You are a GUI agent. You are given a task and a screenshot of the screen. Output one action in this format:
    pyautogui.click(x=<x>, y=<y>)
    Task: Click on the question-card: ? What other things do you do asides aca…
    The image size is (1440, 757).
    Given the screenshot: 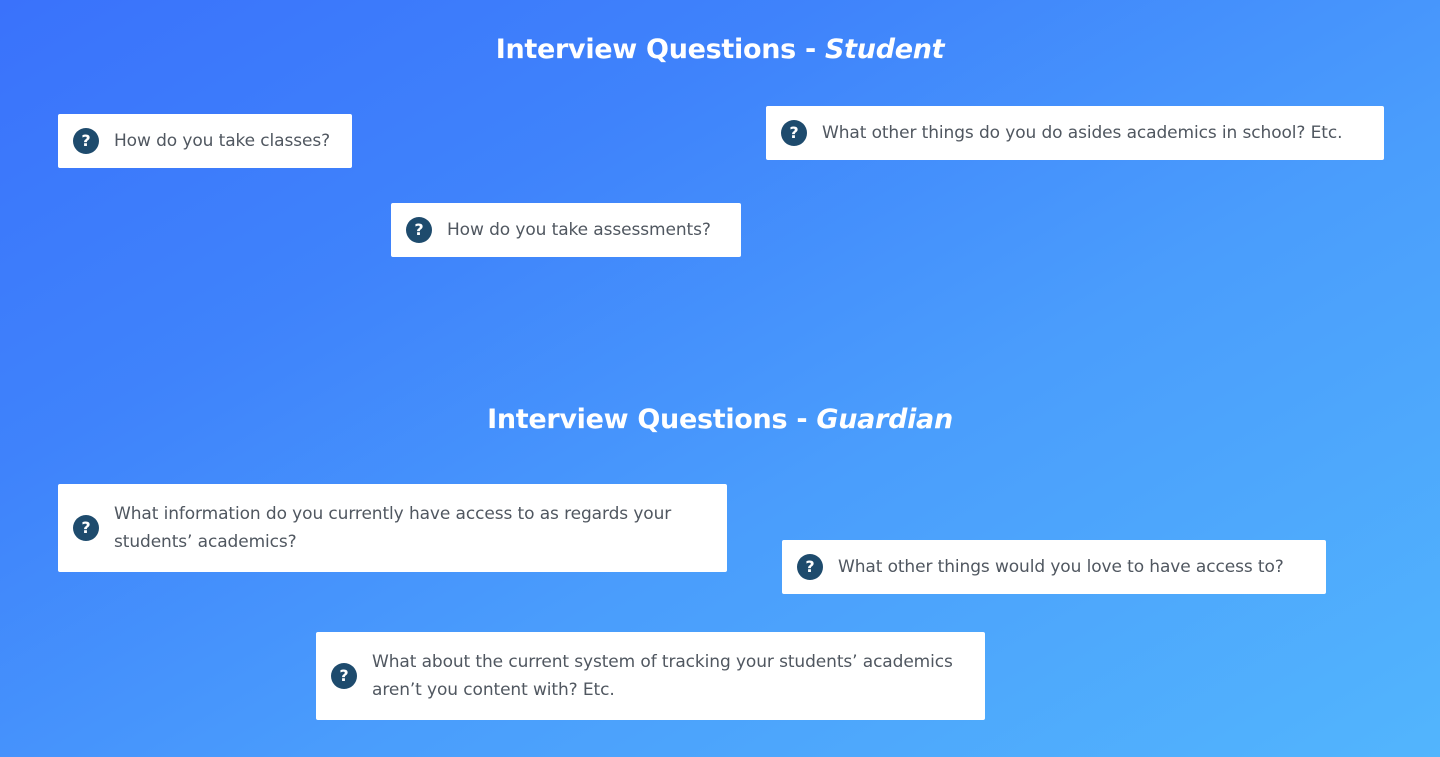 What is the action you would take?
    pyautogui.click(x=1075, y=133)
    